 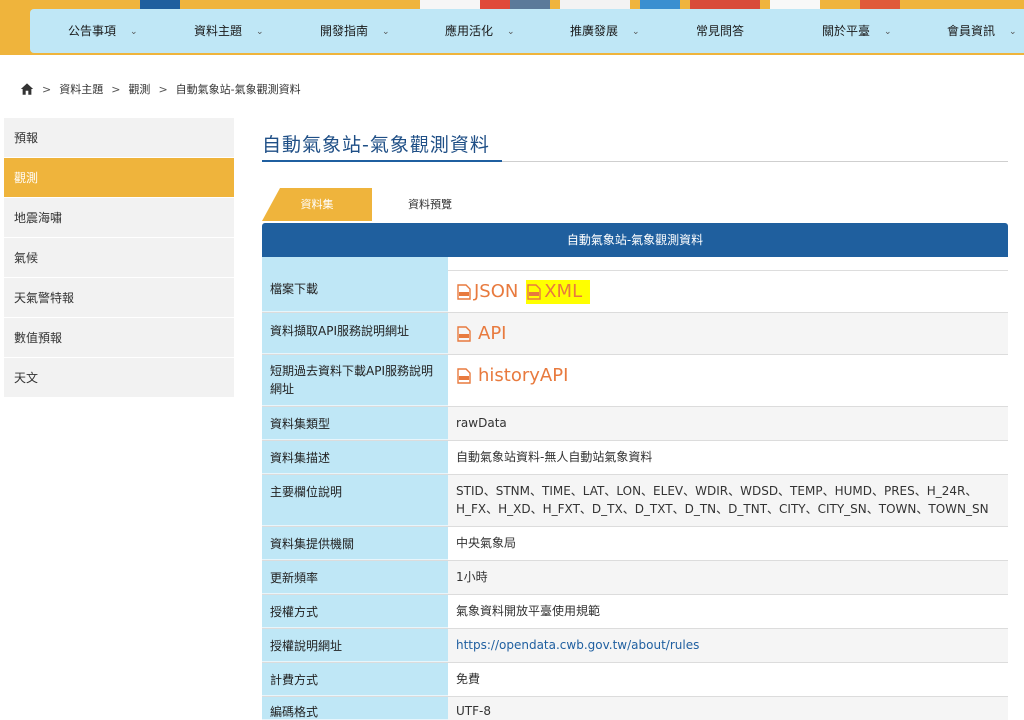 I want to click on row-label: 主要欄位說明, so click(x=355, y=500).